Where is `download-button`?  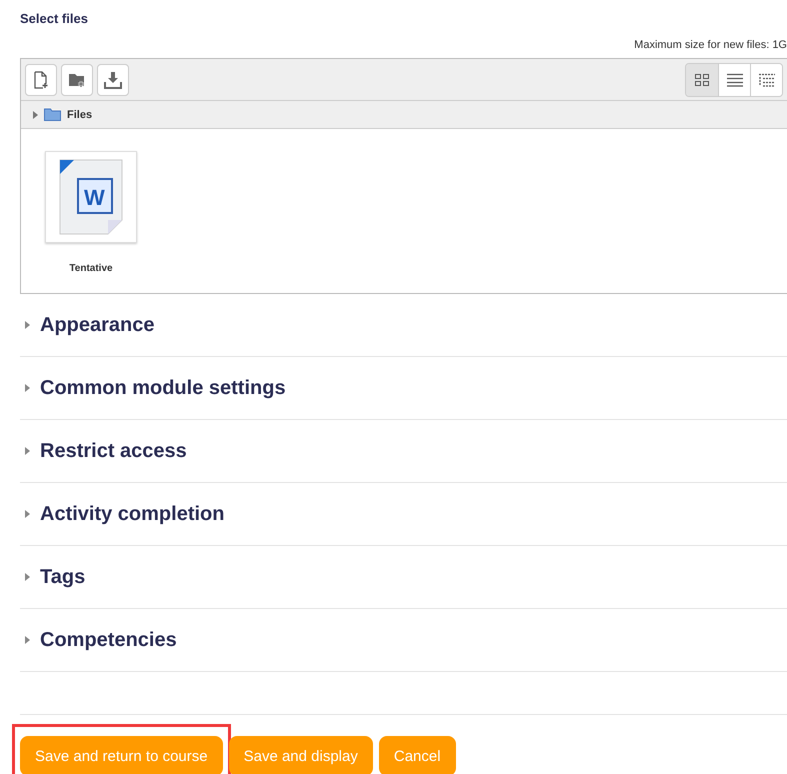
download-button is located at coordinates (113, 80).